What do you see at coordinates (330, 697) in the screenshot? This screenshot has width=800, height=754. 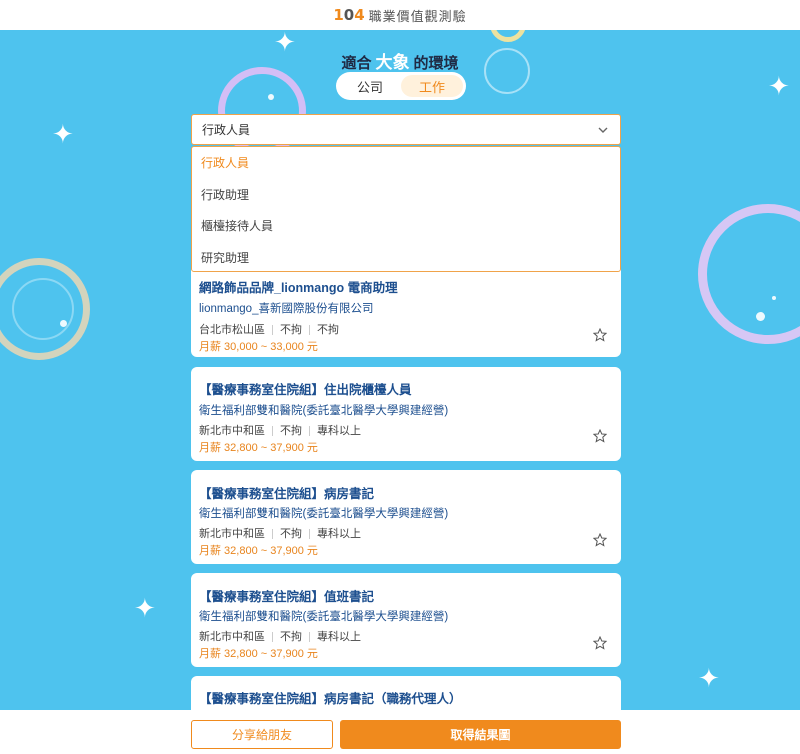 I see `job-title: 【醫療事務室住院組】病房書記（職務代理人）` at bounding box center [330, 697].